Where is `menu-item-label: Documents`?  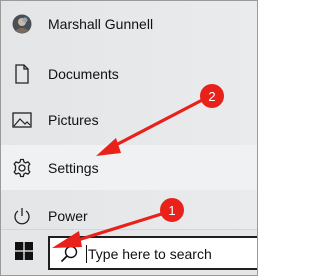 menu-item-label: Documents is located at coordinates (83, 73).